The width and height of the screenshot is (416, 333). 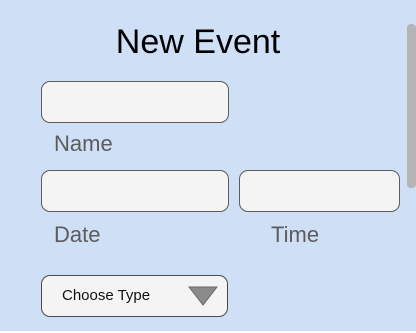 I want to click on time-label: Time, so click(x=295, y=234).